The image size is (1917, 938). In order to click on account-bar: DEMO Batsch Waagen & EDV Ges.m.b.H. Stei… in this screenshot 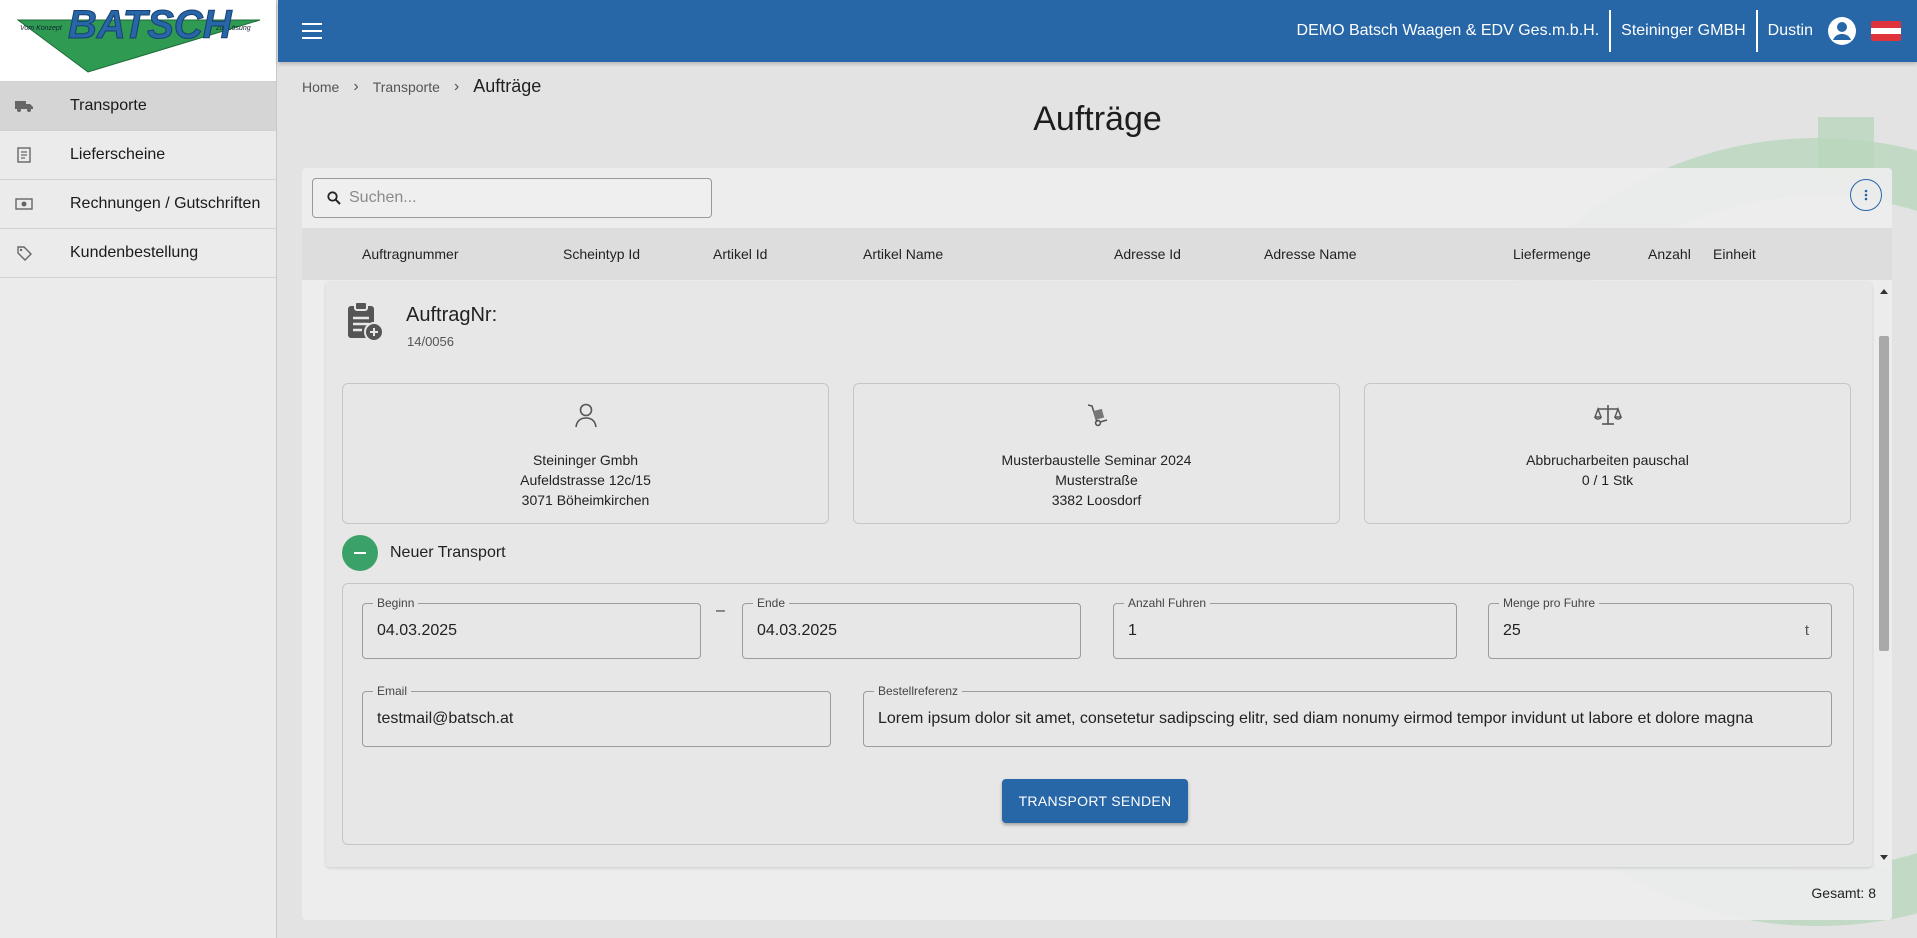, I will do `click(1602, 31)`.